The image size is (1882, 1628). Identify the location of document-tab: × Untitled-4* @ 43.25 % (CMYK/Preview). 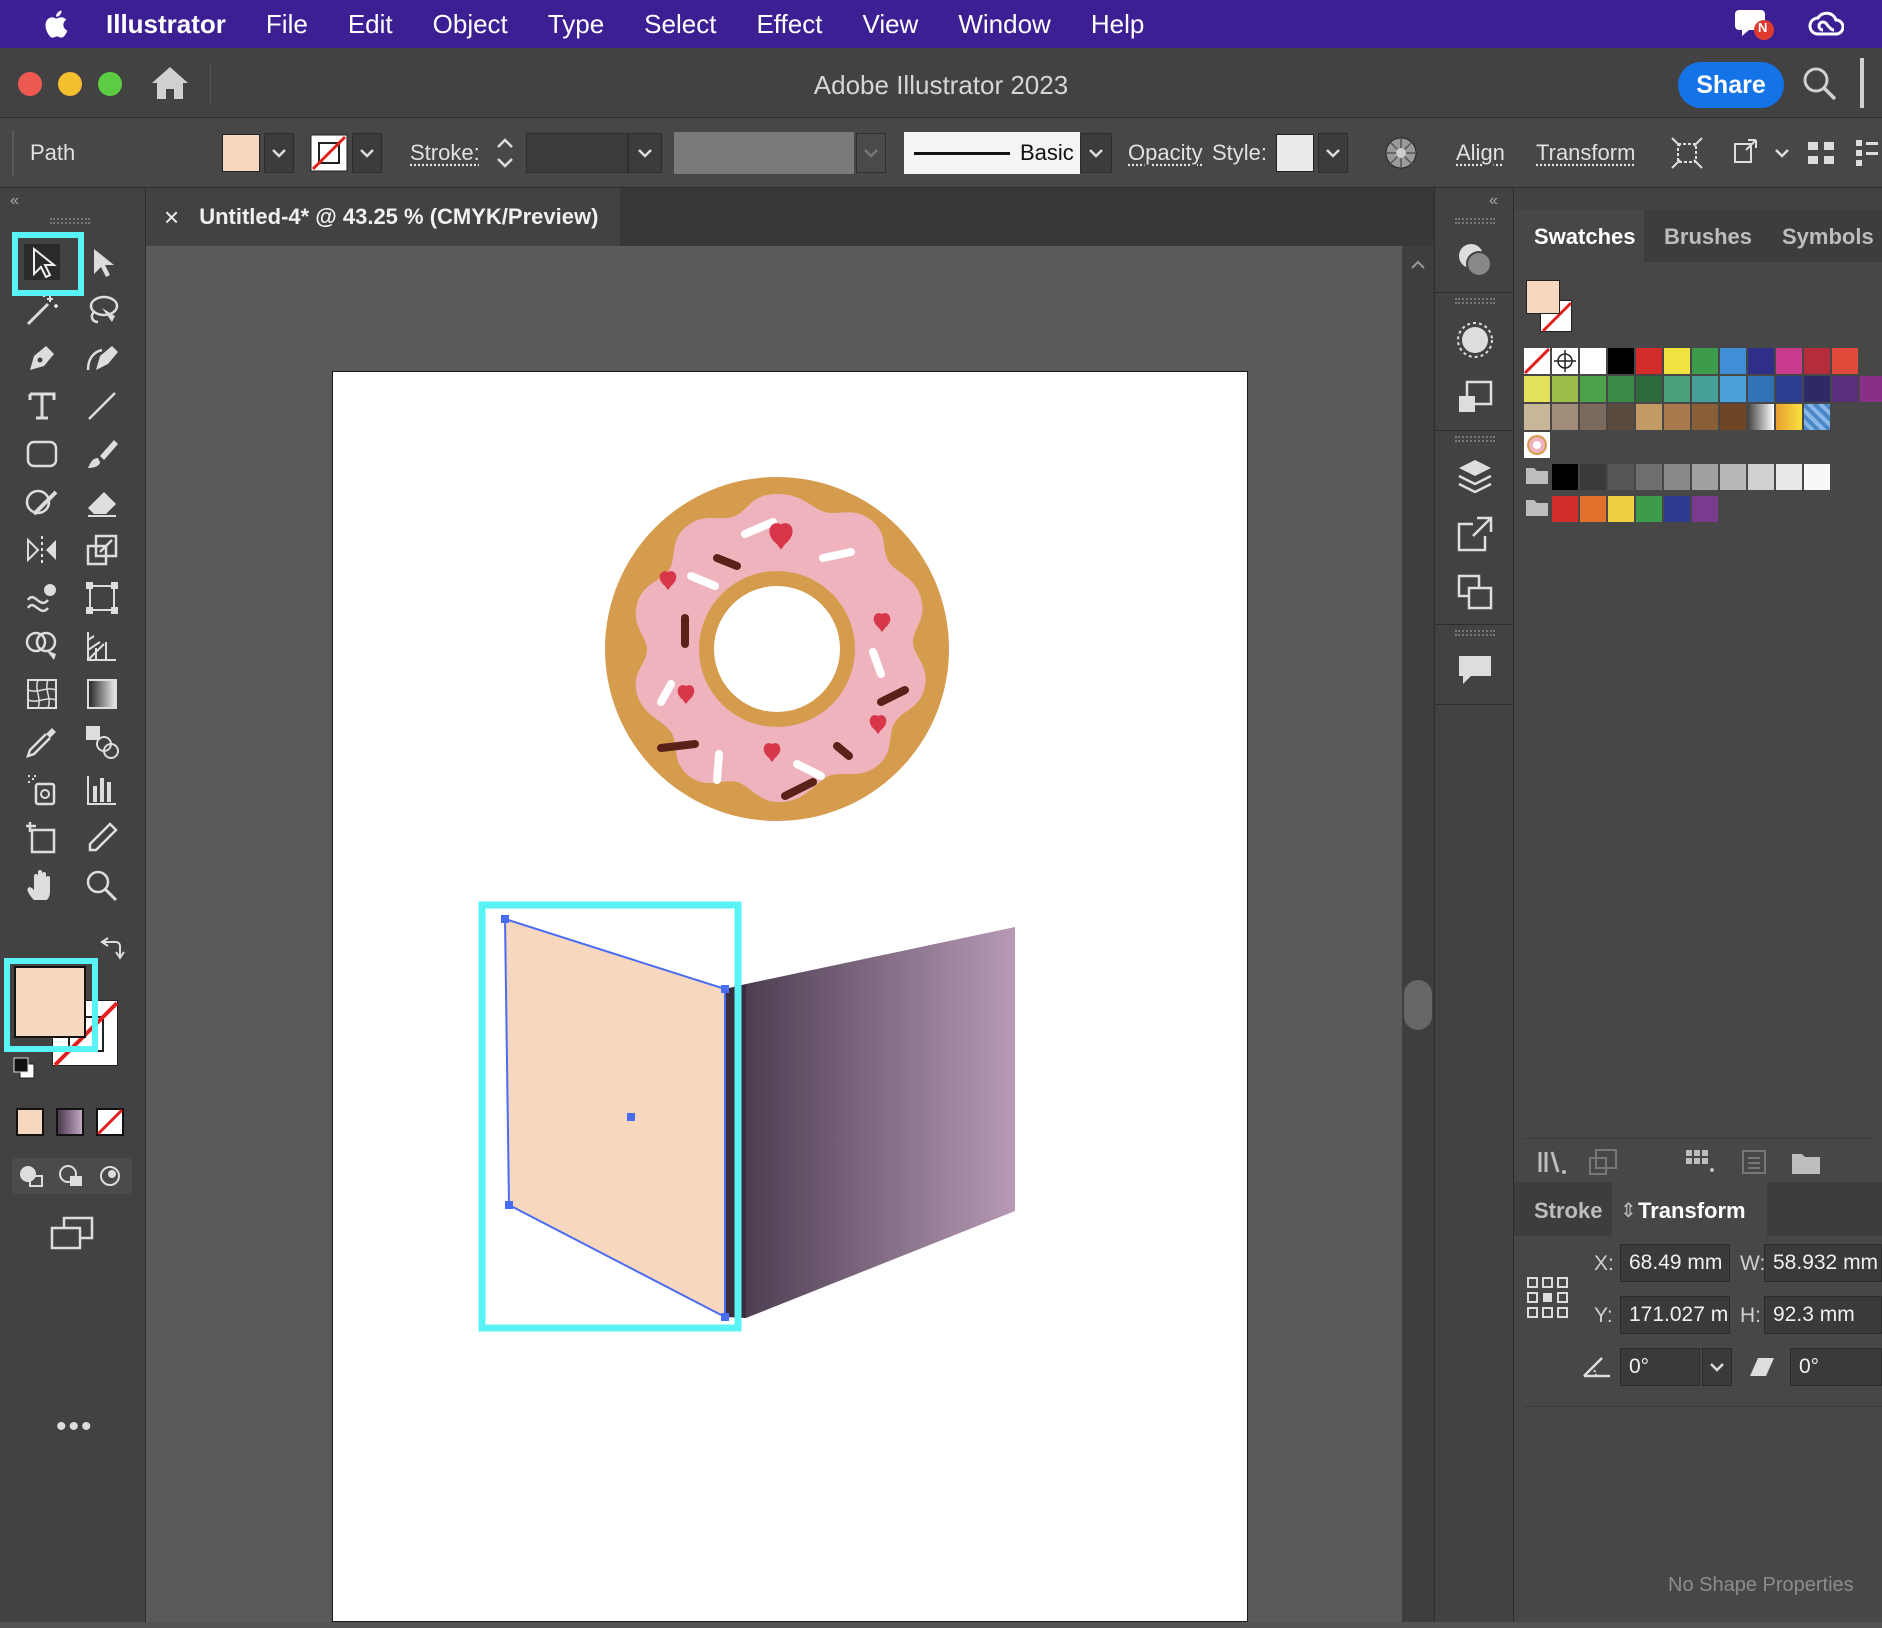
(383, 217).